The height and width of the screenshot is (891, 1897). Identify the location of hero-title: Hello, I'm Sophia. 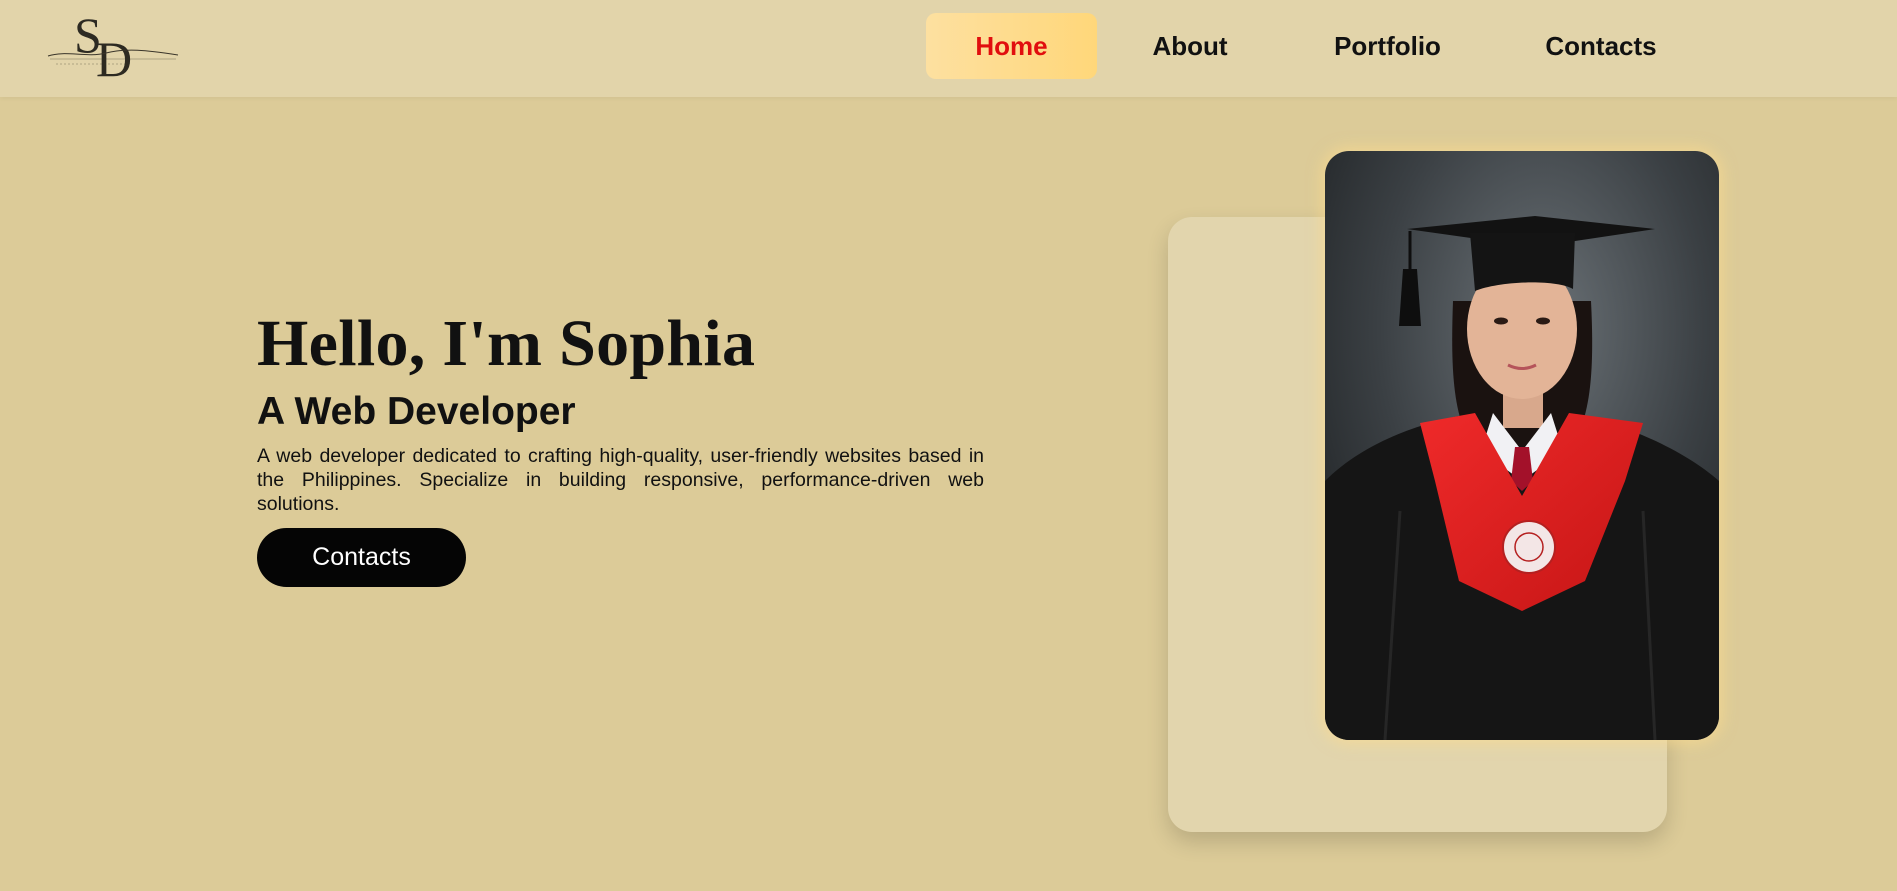
(506, 343).